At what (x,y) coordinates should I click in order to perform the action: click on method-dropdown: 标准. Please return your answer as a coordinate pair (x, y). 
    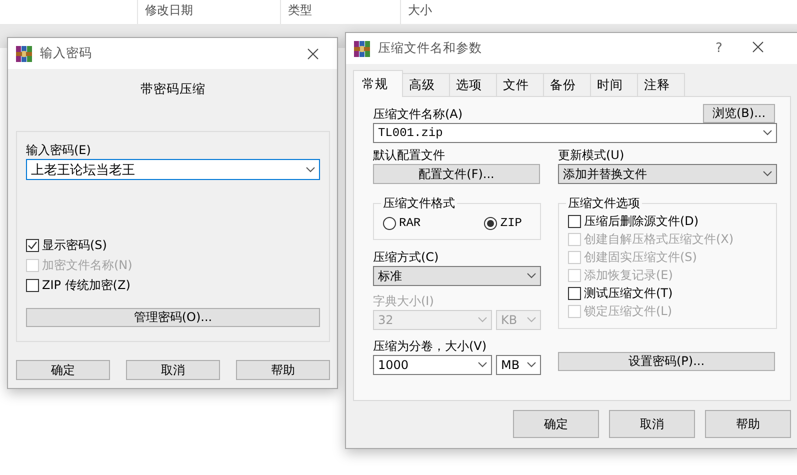
    Looking at the image, I should click on (457, 276).